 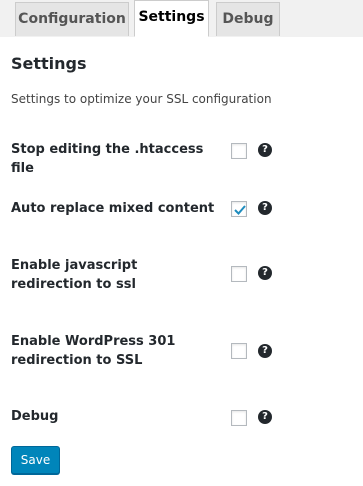 I want to click on setting-label-auto-replace-mixed-content: Auto replace mixed content, so click(x=113, y=208).